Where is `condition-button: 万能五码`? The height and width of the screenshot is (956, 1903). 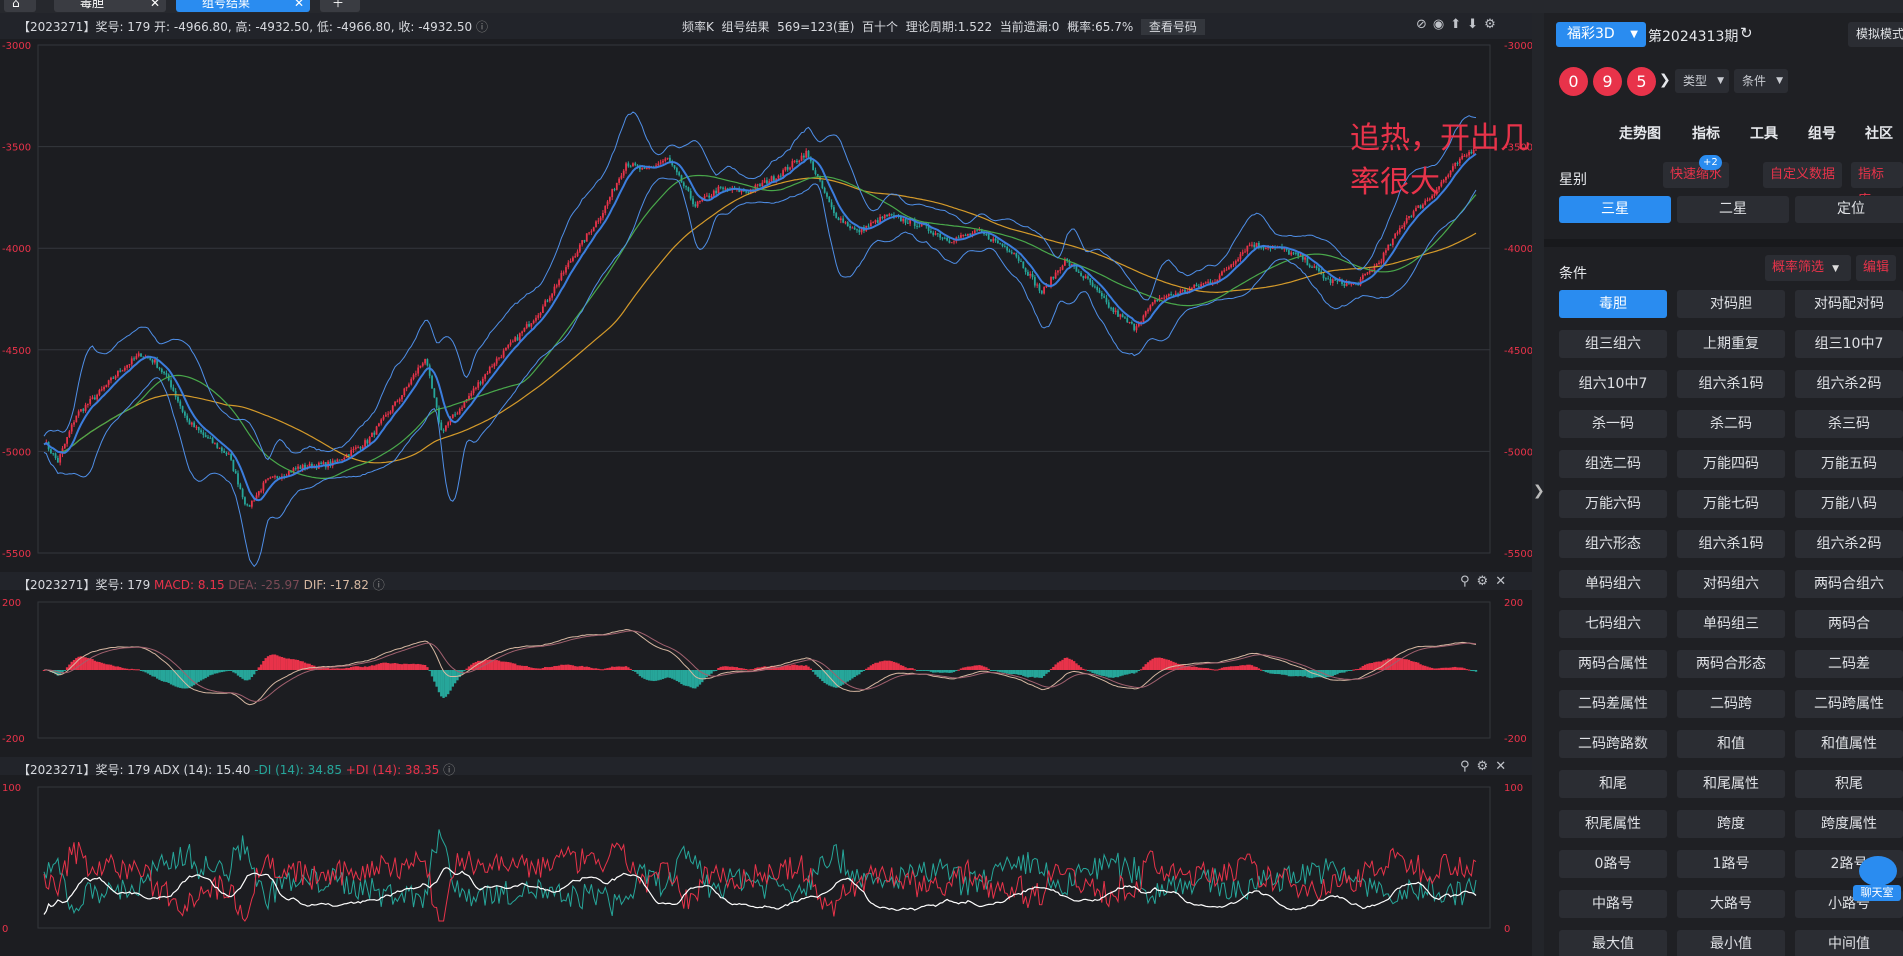 condition-button: 万能五码 is located at coordinates (1849, 464).